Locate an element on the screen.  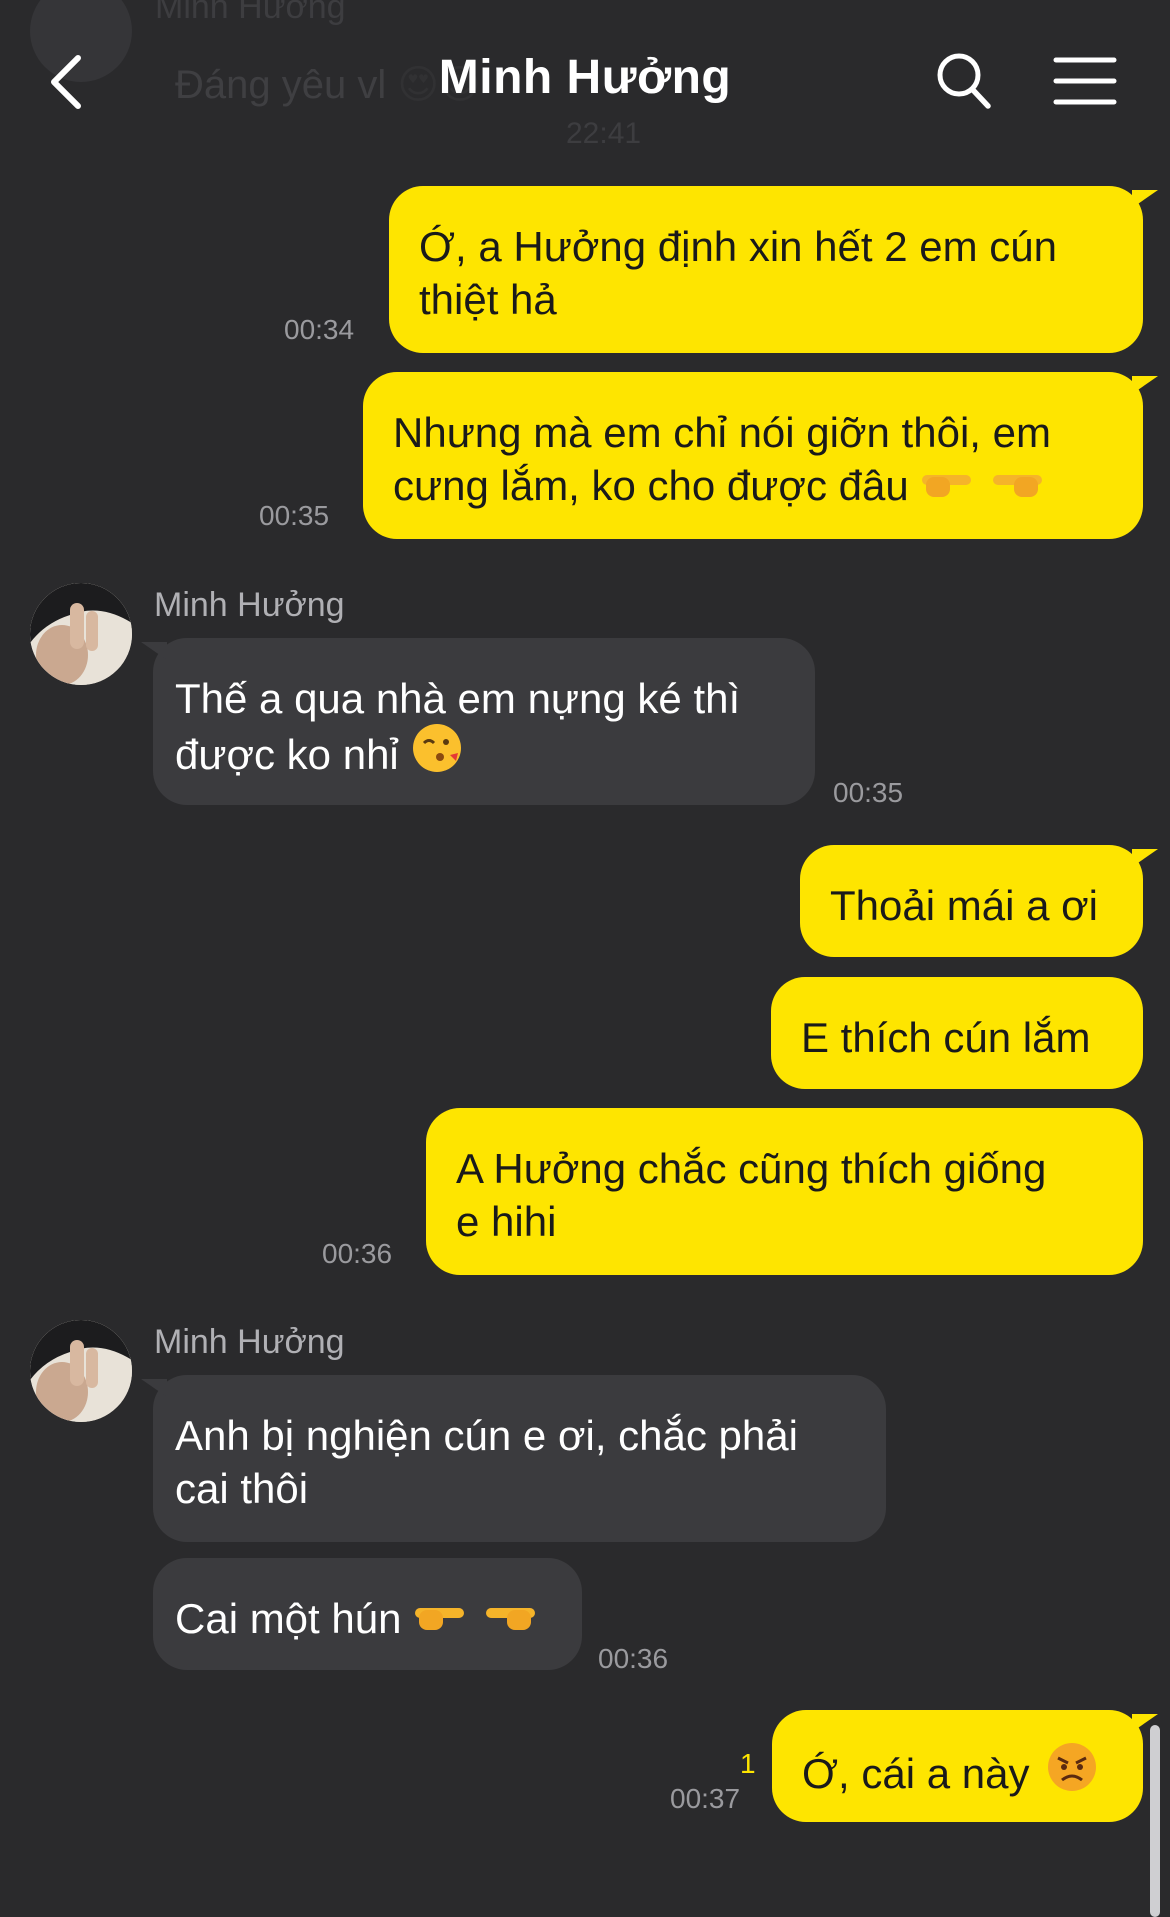
search-icon is located at coordinates (964, 81).